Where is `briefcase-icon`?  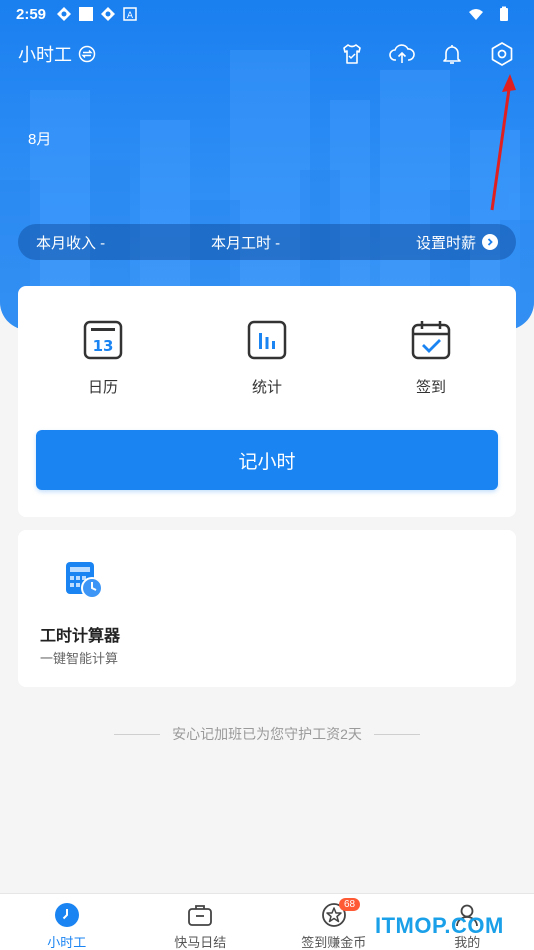
briefcase-icon is located at coordinates (200, 915).